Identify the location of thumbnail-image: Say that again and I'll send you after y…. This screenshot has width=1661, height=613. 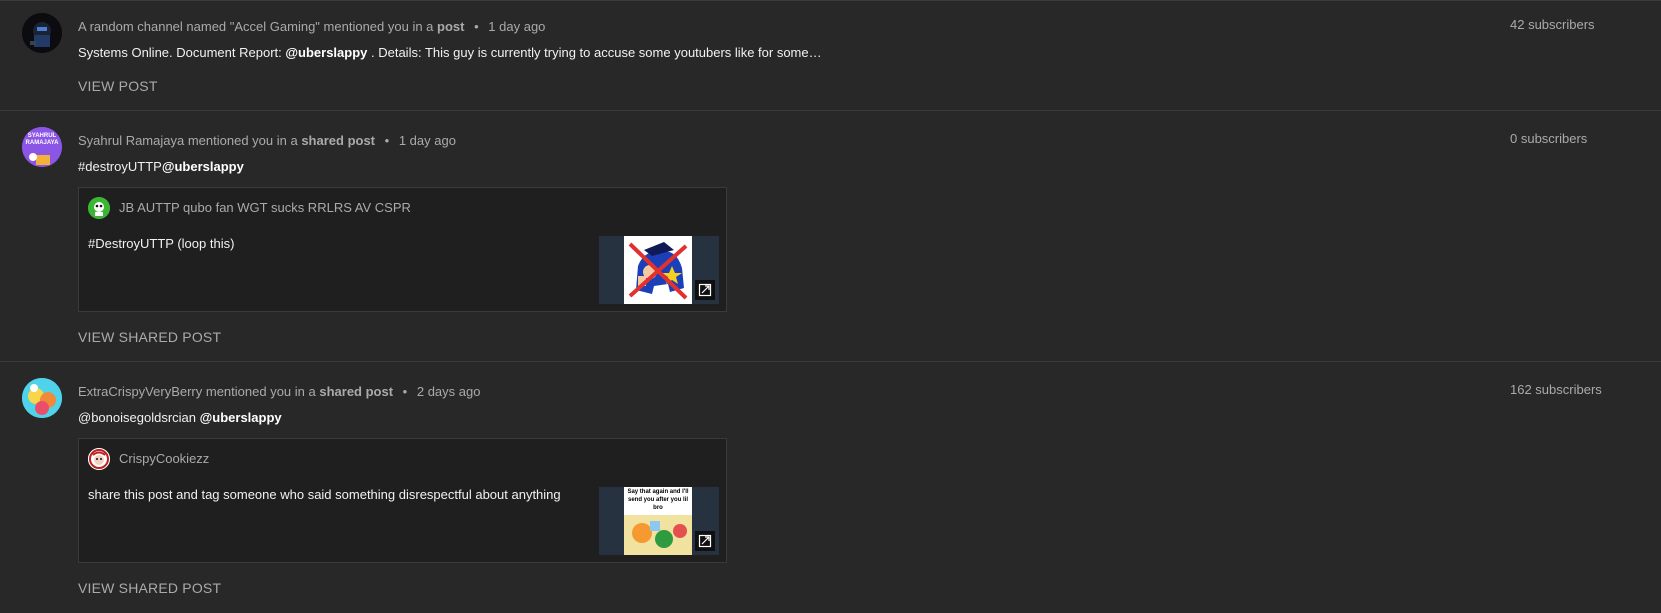
(658, 521).